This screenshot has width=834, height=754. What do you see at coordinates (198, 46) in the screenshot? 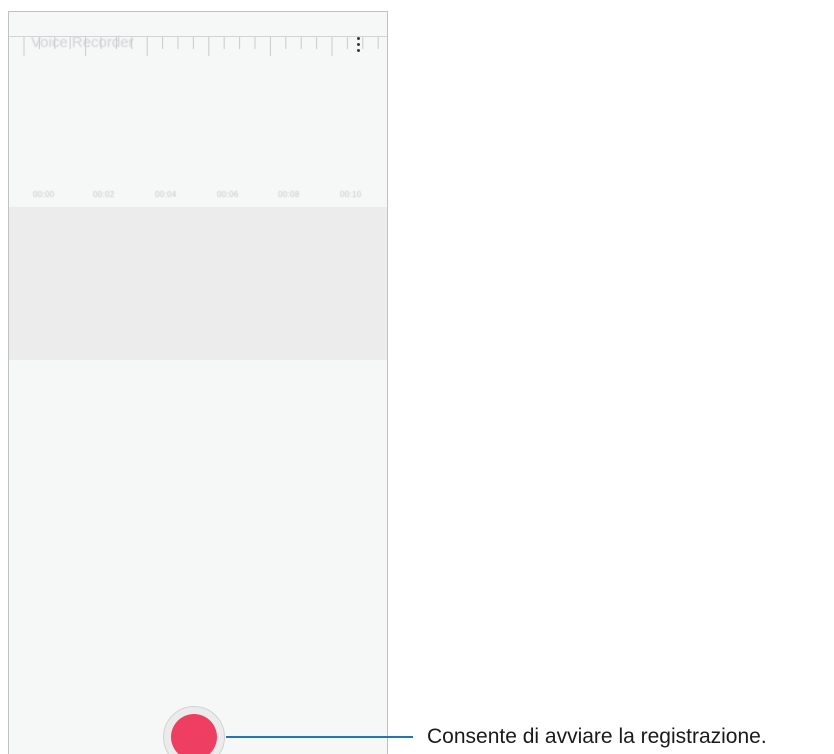
I see `time-ruler` at bounding box center [198, 46].